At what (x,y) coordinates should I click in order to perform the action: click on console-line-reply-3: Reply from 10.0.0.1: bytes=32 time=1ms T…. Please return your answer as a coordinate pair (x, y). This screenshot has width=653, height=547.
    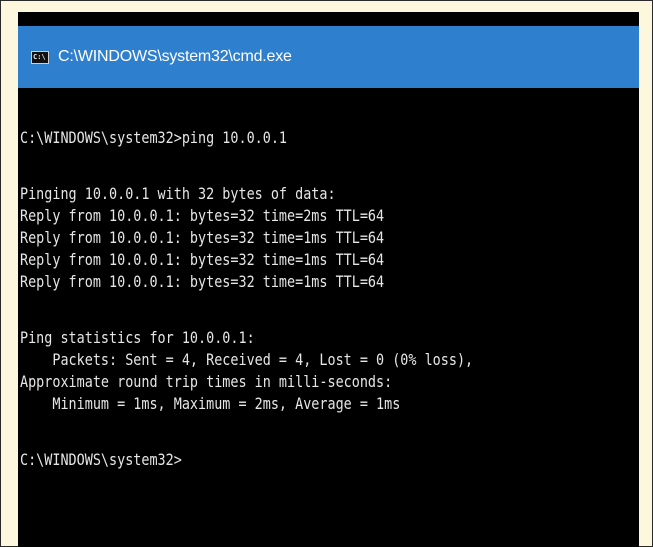
    Looking at the image, I should click on (202, 259).